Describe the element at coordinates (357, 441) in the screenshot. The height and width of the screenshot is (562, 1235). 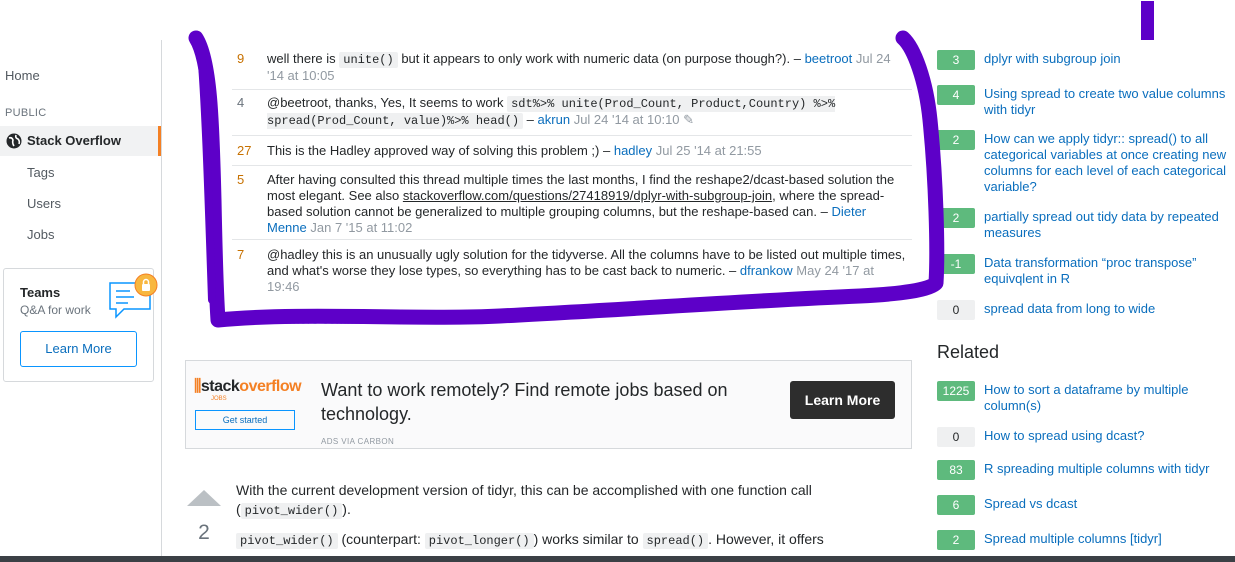
I see `ads-via-carbon: ADS VIA CARBON` at that location.